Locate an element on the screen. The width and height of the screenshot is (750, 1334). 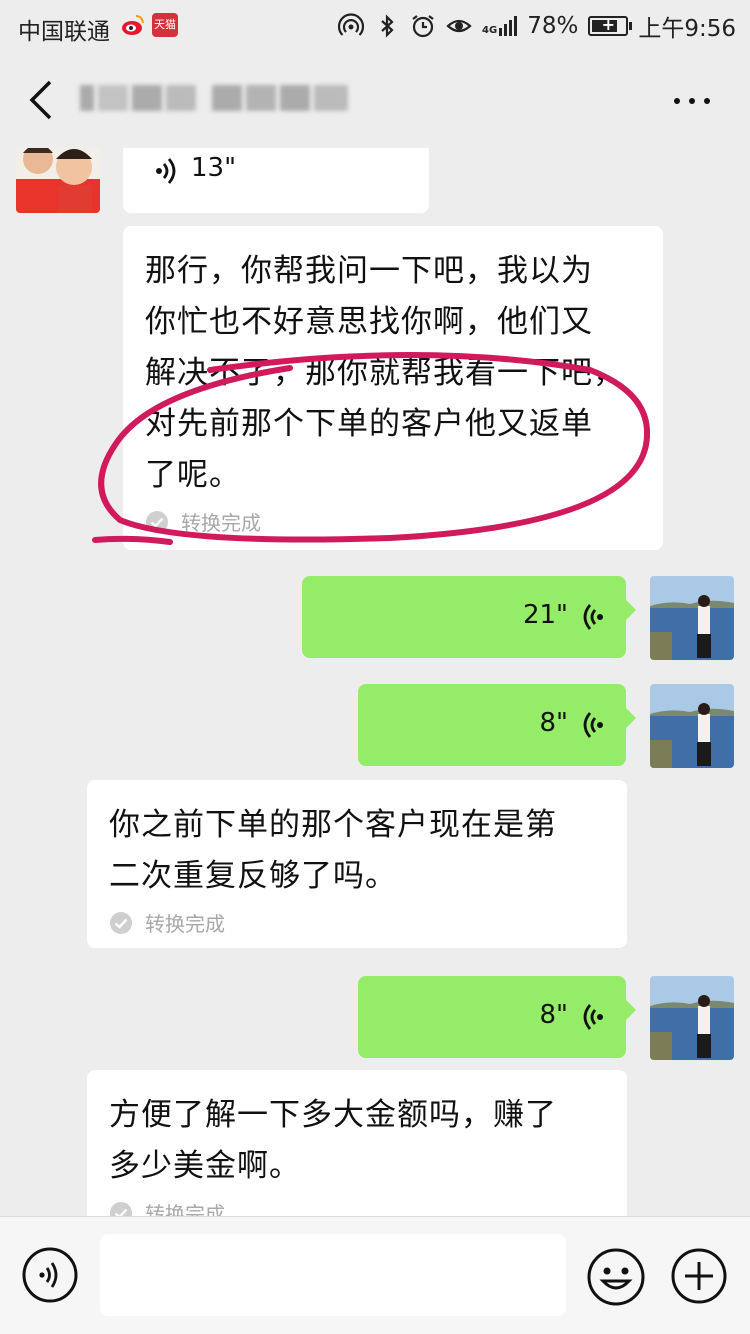
chevron-left-icon is located at coordinates (42, 100).